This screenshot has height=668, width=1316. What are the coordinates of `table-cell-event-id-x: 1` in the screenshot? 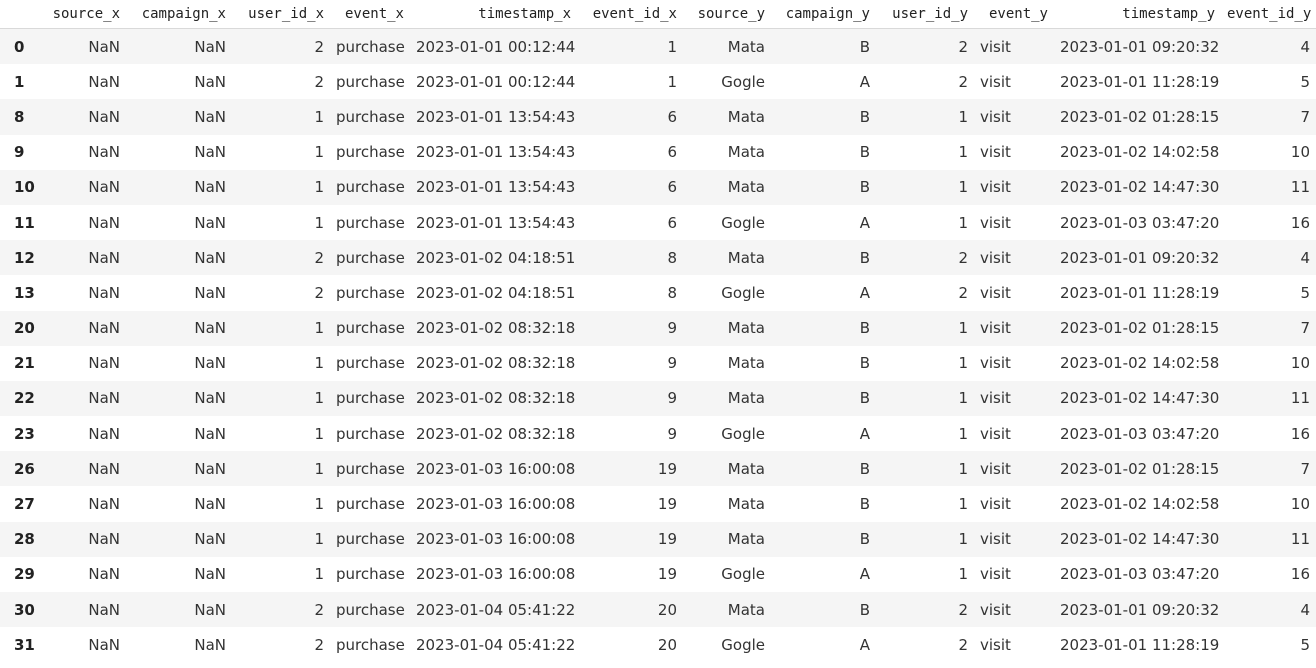 It's located at (672, 81).